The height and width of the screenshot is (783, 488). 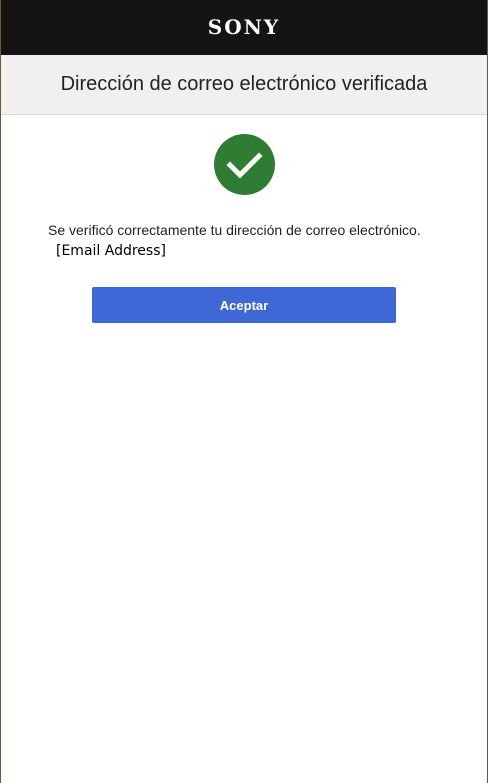 I want to click on check-circle-svg, so click(x=244, y=164).